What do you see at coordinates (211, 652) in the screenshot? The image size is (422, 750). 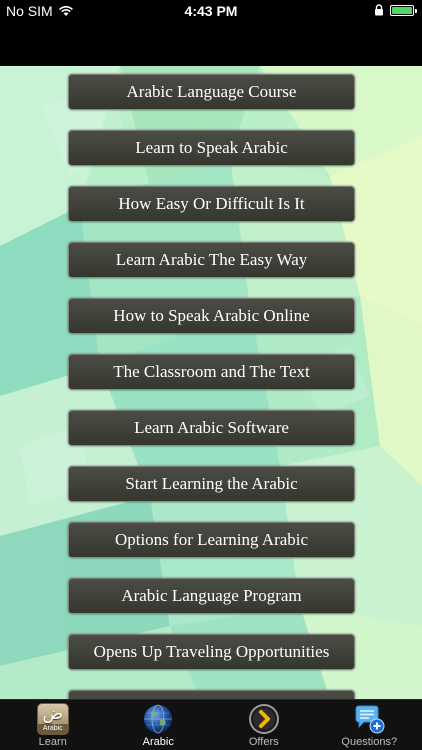 I see `menu-button-opens-up-traveling: Opens Up Traveling Opportunities` at bounding box center [211, 652].